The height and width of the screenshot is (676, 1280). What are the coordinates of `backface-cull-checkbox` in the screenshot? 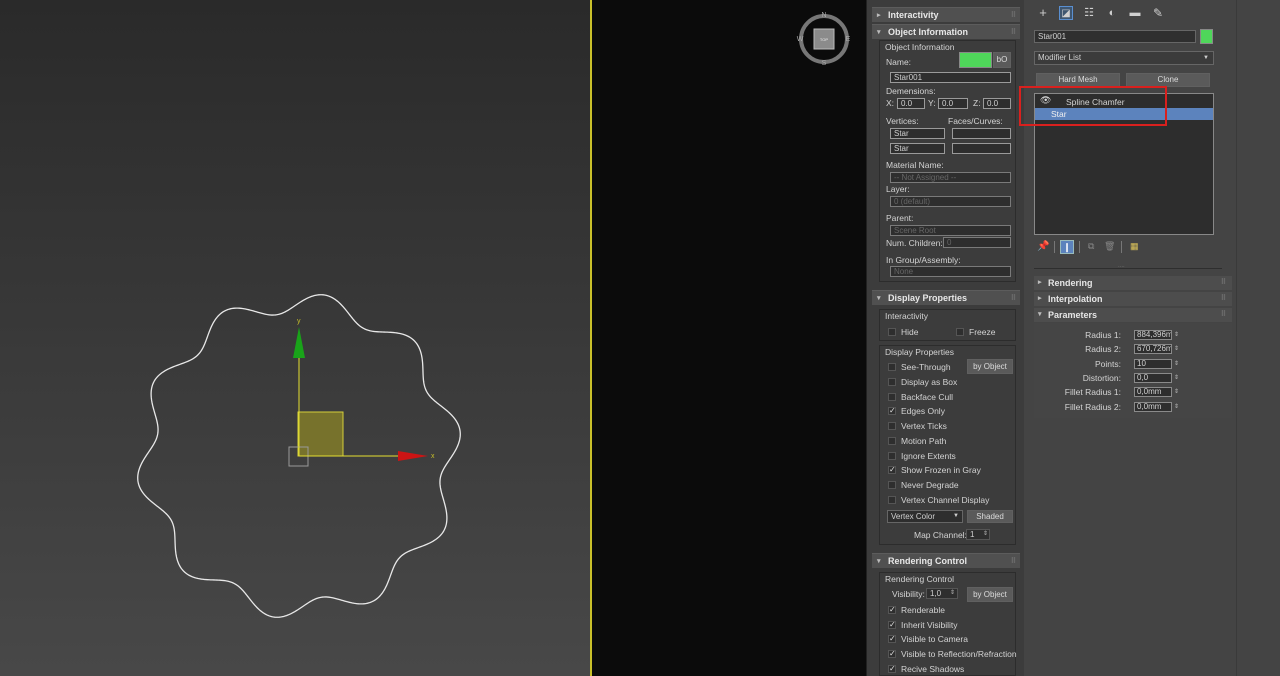 It's located at (892, 397).